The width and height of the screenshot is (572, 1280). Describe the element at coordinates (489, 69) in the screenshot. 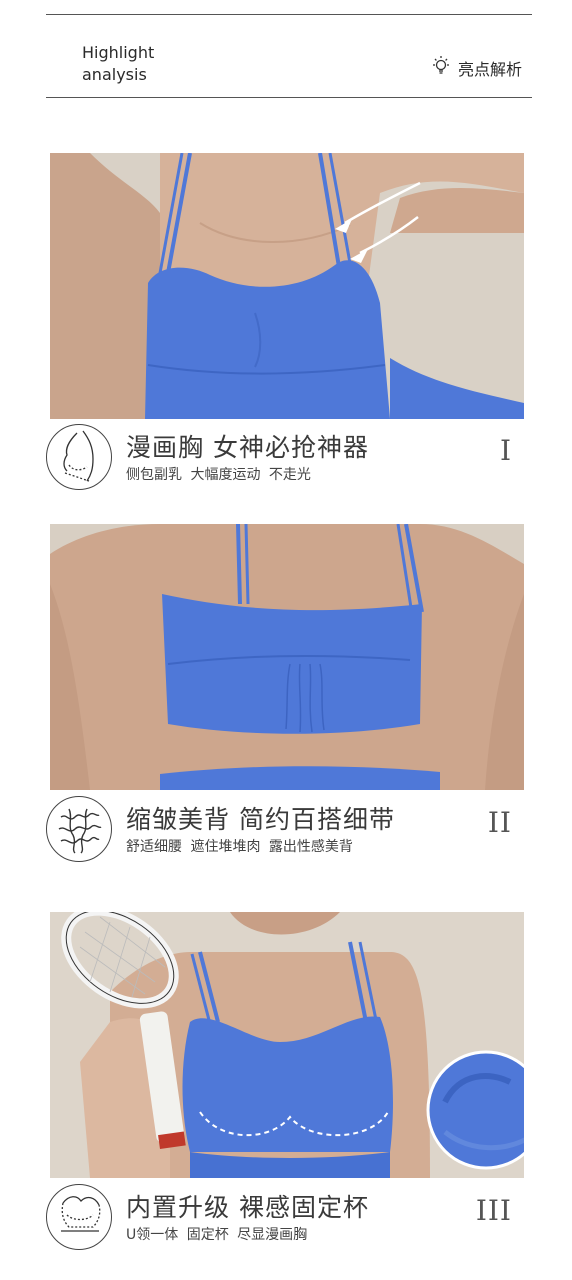

I see `header-title-cn-text: 亮点解析` at that location.